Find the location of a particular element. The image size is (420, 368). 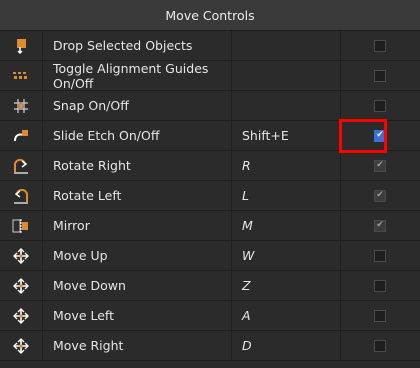

shortcut-key-cell: Shift+E is located at coordinates (286, 135).